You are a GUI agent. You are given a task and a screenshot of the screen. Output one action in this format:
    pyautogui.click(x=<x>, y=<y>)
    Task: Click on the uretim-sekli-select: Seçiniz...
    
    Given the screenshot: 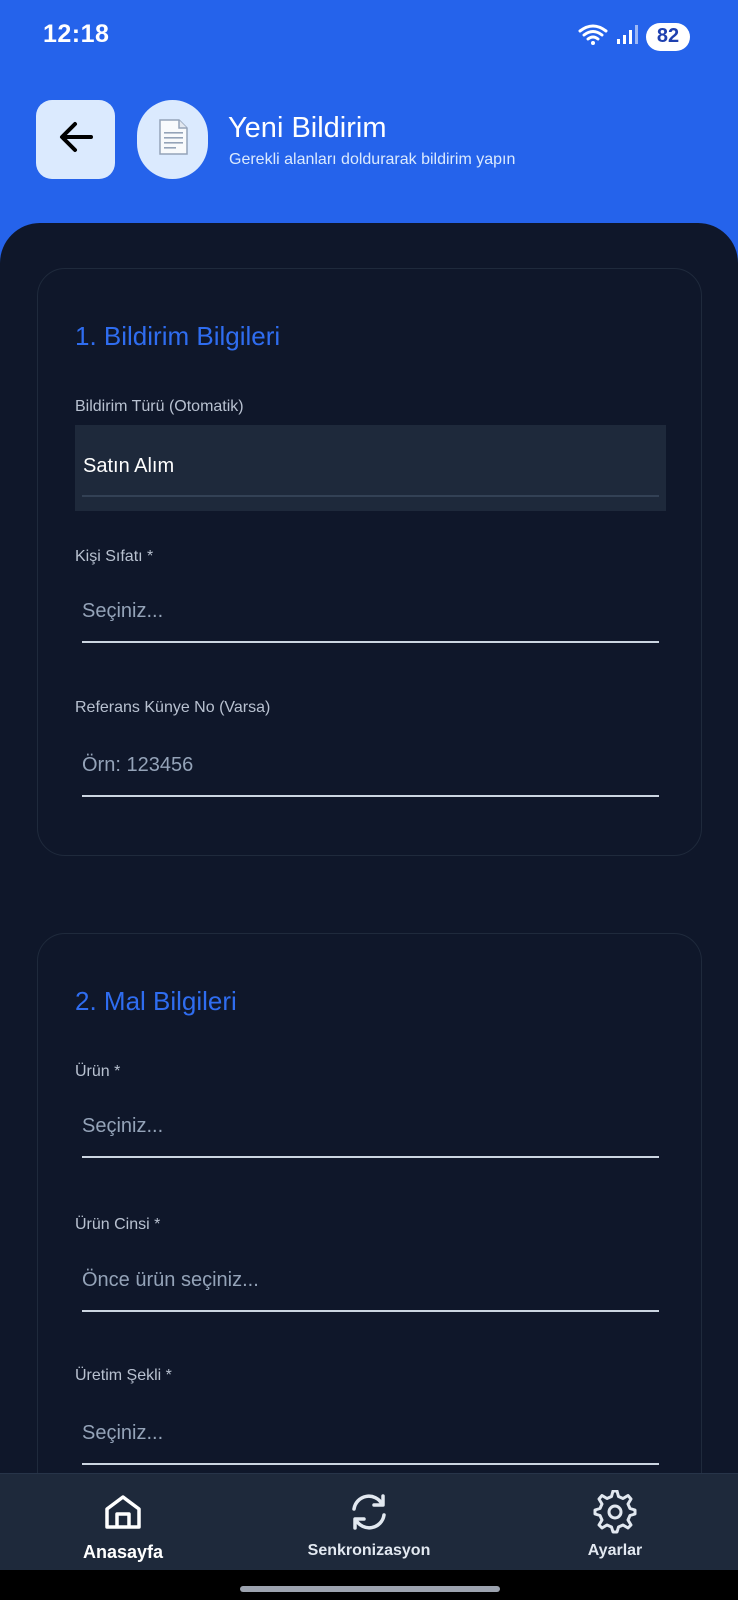 What is the action you would take?
    pyautogui.click(x=370, y=1436)
    